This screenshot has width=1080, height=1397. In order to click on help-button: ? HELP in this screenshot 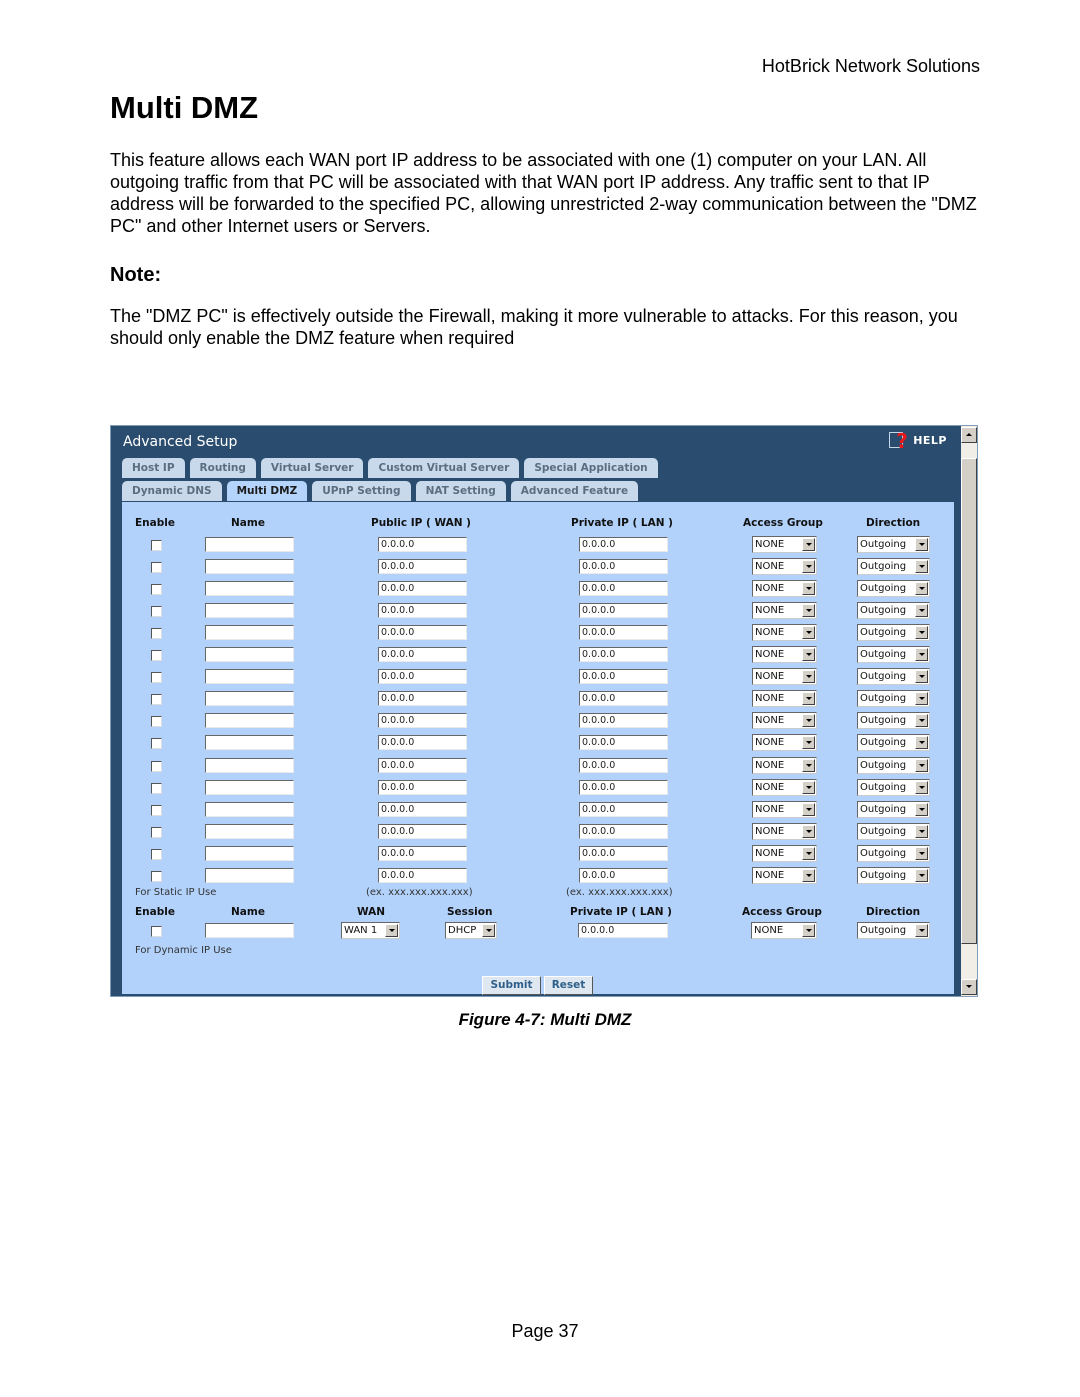, I will do `click(918, 441)`.